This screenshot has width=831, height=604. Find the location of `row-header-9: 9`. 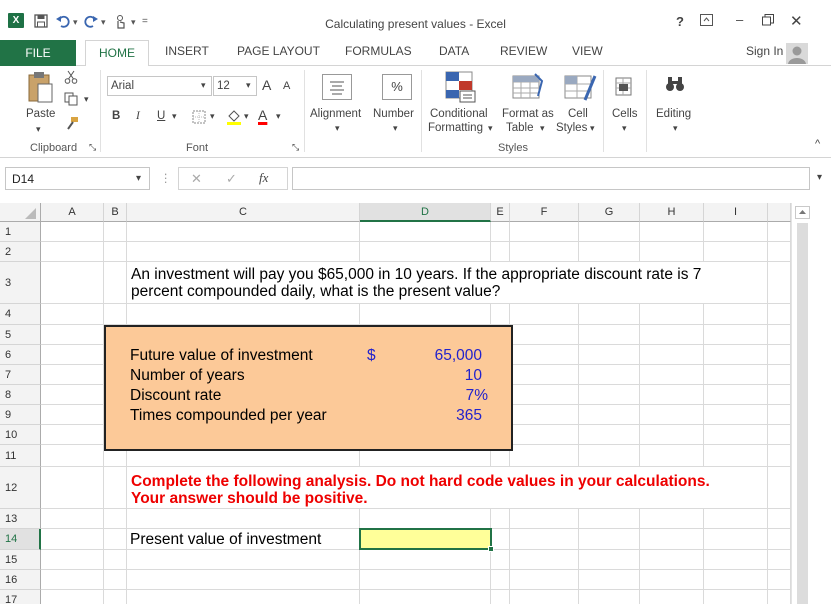

row-header-9: 9 is located at coordinates (20, 415).